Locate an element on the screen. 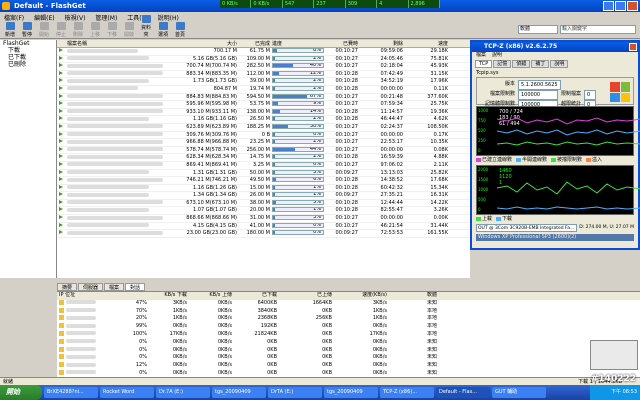  tcpz-tab: 補丁 is located at coordinates (540, 64).